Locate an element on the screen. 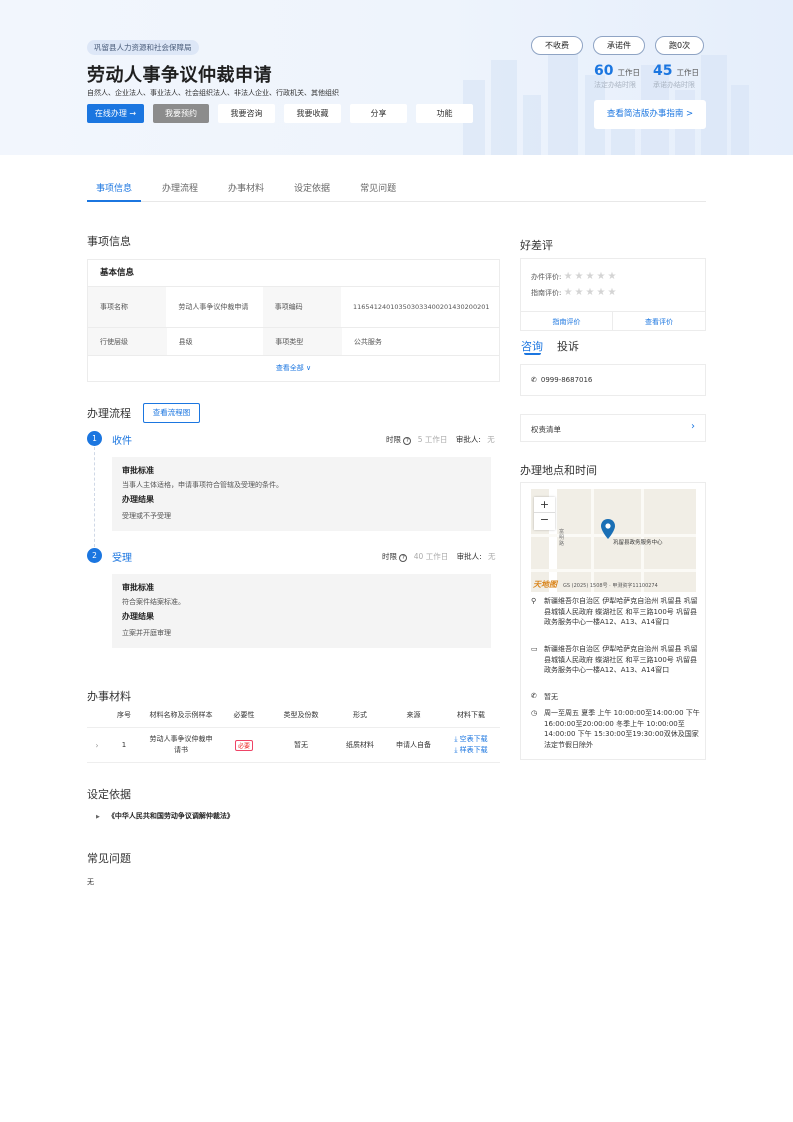 The height and width of the screenshot is (1122, 793). map-place-label: 巩留县政务服务中心 is located at coordinates (638, 543).